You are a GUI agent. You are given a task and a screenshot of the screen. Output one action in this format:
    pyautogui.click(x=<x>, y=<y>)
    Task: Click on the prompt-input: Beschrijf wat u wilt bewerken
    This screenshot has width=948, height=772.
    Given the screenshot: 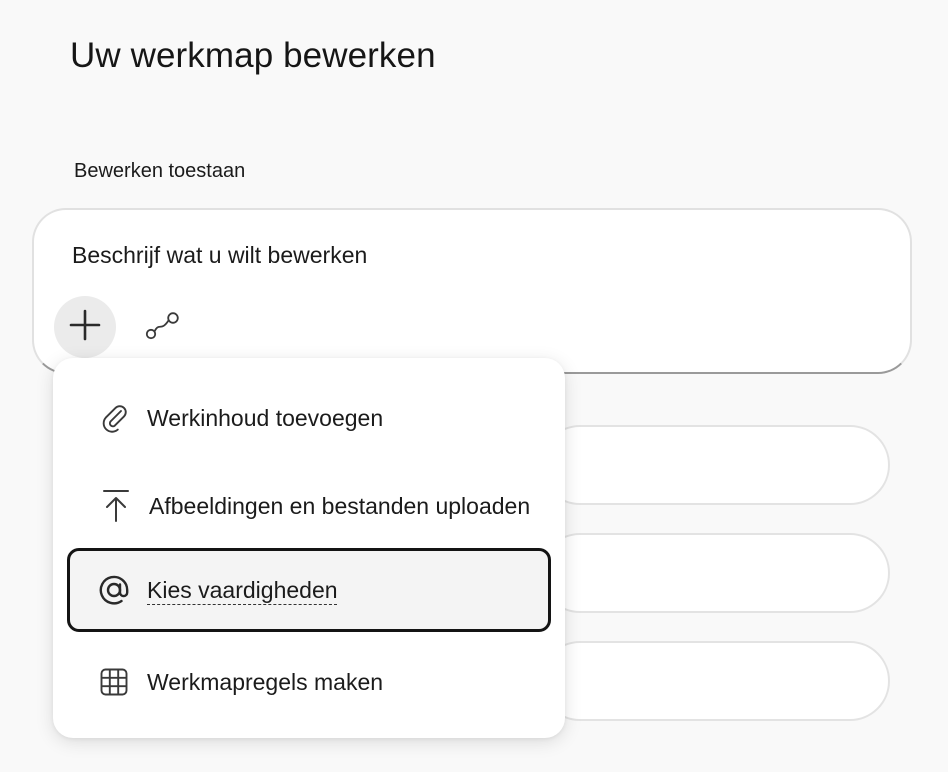 What is the action you would take?
    pyautogui.click(x=219, y=255)
    